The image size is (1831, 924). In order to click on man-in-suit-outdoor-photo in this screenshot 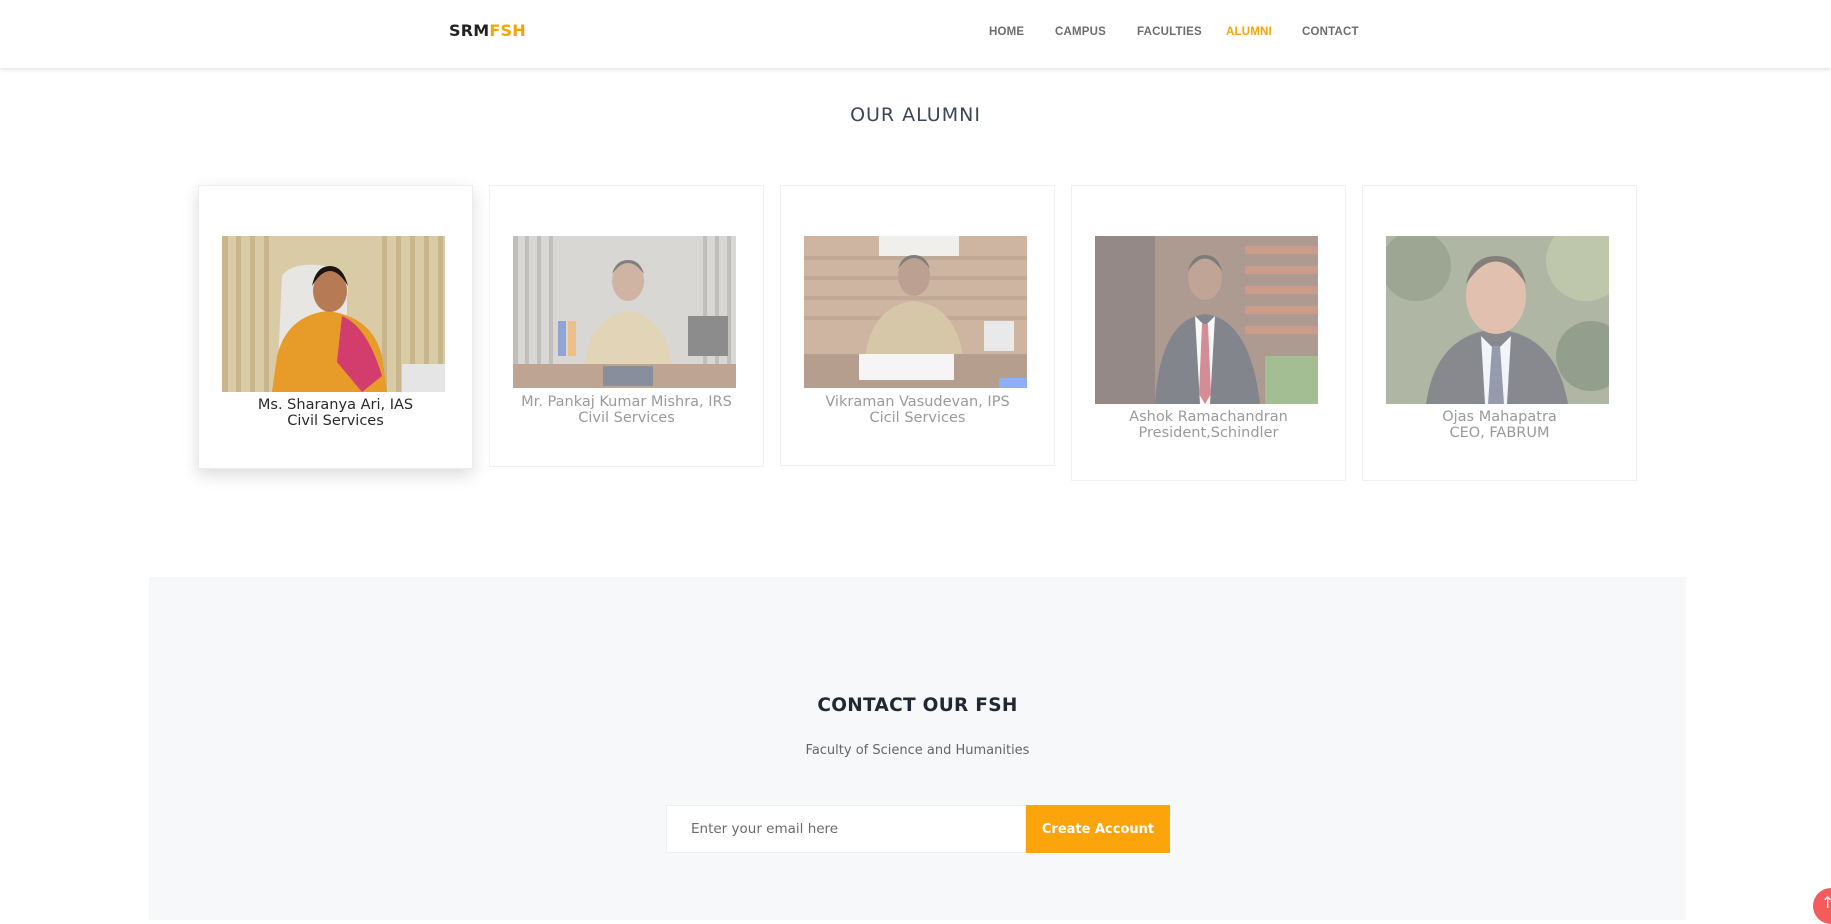, I will do `click(1497, 320)`.